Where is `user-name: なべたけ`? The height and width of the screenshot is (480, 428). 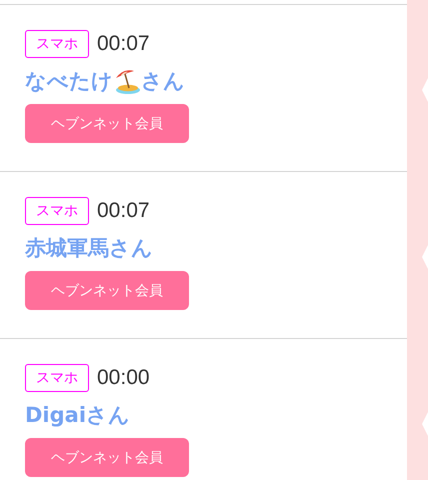
user-name: なべたけ is located at coordinates (69, 81).